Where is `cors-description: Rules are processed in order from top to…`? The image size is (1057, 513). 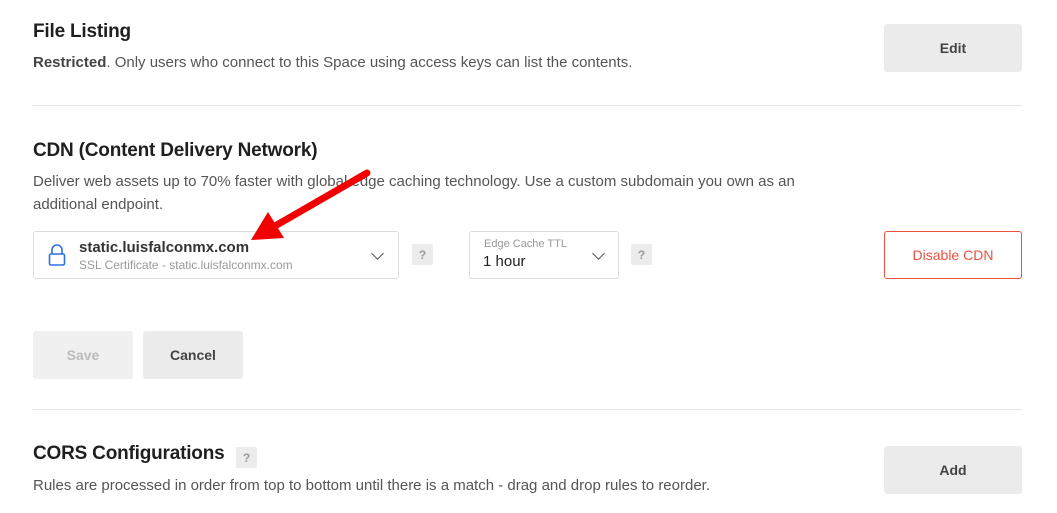 cors-description: Rules are processed in order from top to… is located at coordinates (372, 485).